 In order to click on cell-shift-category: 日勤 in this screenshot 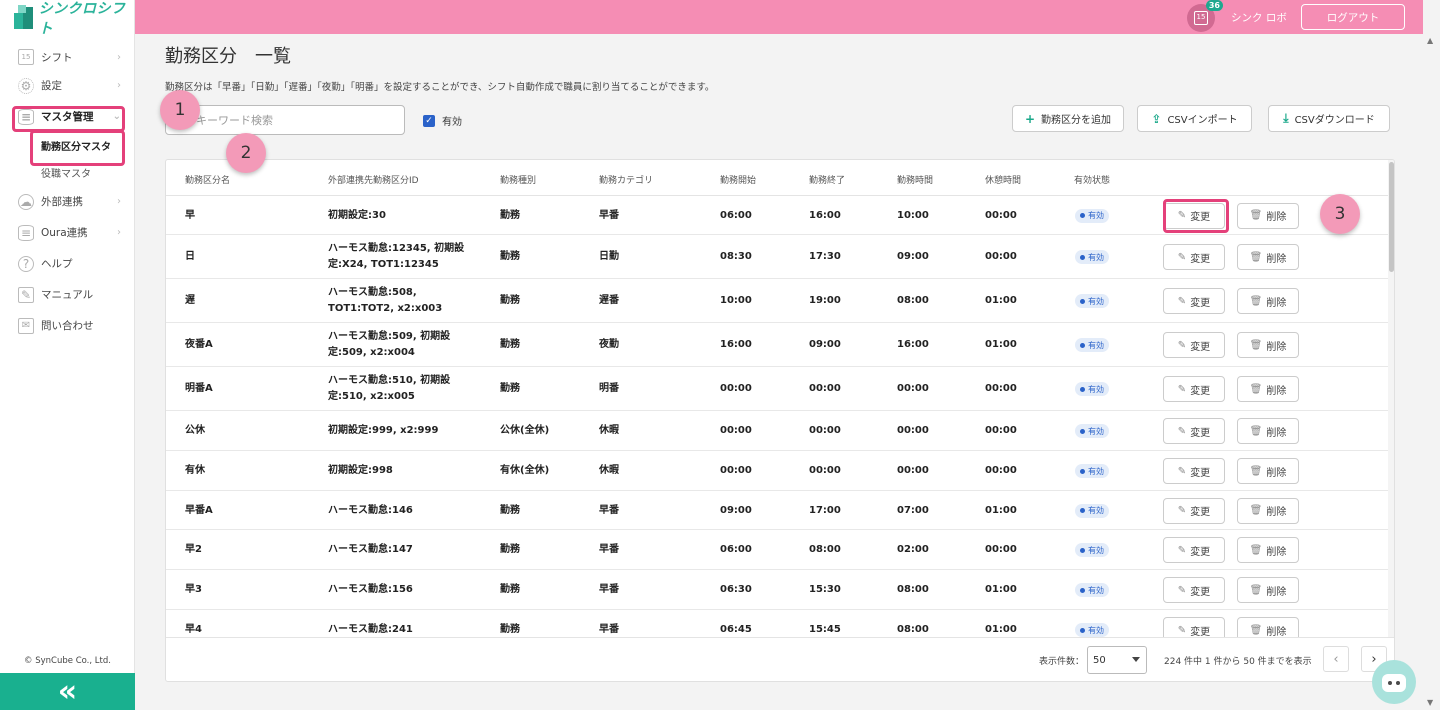, I will do `click(609, 256)`.